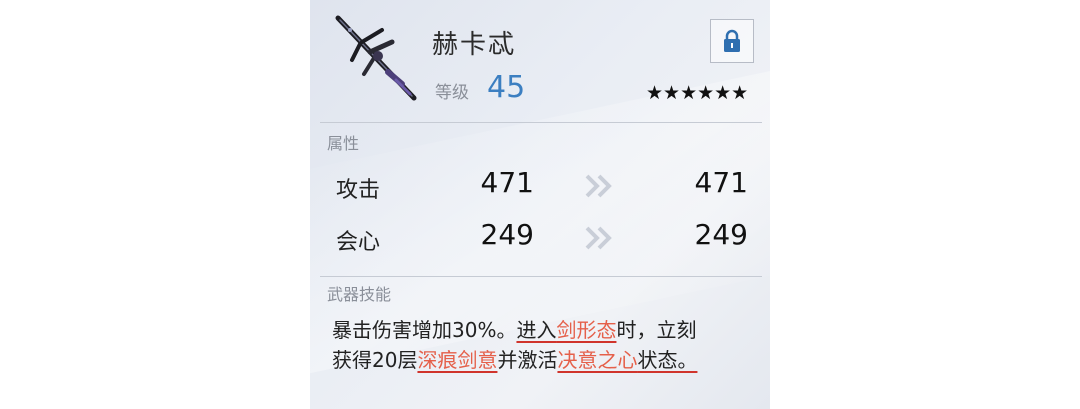 This screenshot has height=409, width=1080. Describe the element at coordinates (697, 93) in the screenshot. I see `rarity-stars: ★★★★★★` at that location.